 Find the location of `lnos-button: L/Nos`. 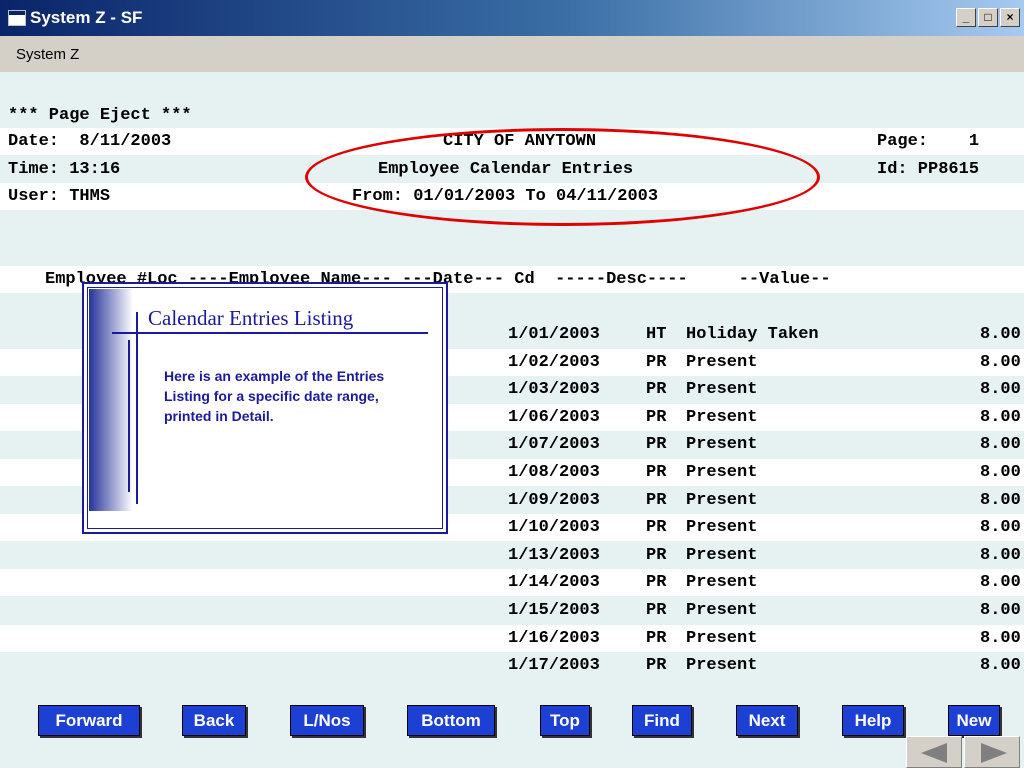

lnos-button: L/Nos is located at coordinates (327, 720).